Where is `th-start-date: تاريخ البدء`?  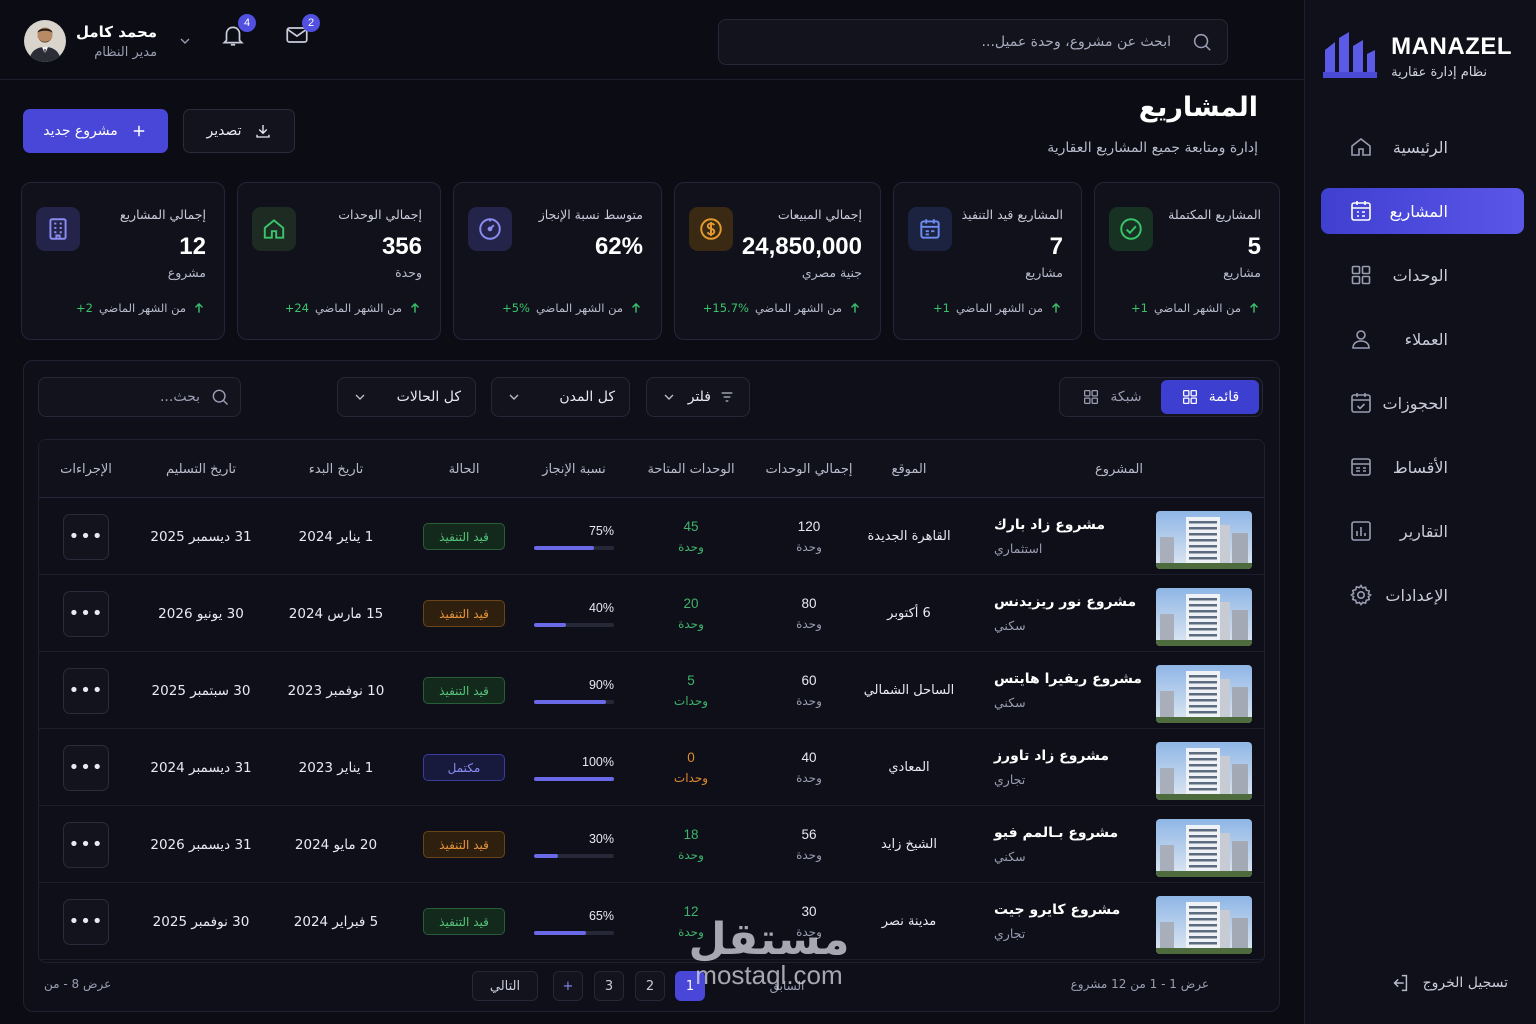 th-start-date: تاريخ البدء is located at coordinates (336, 469).